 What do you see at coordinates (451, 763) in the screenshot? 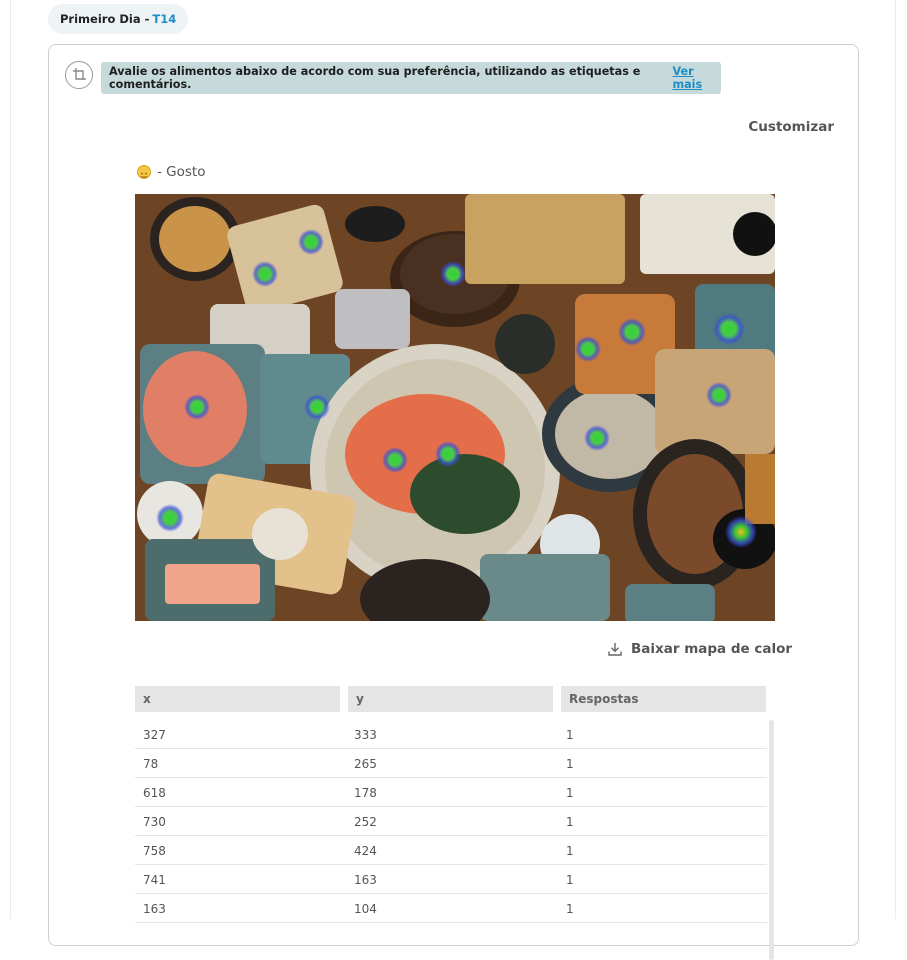
I see `table-row: 78 265 1` at bounding box center [451, 763].